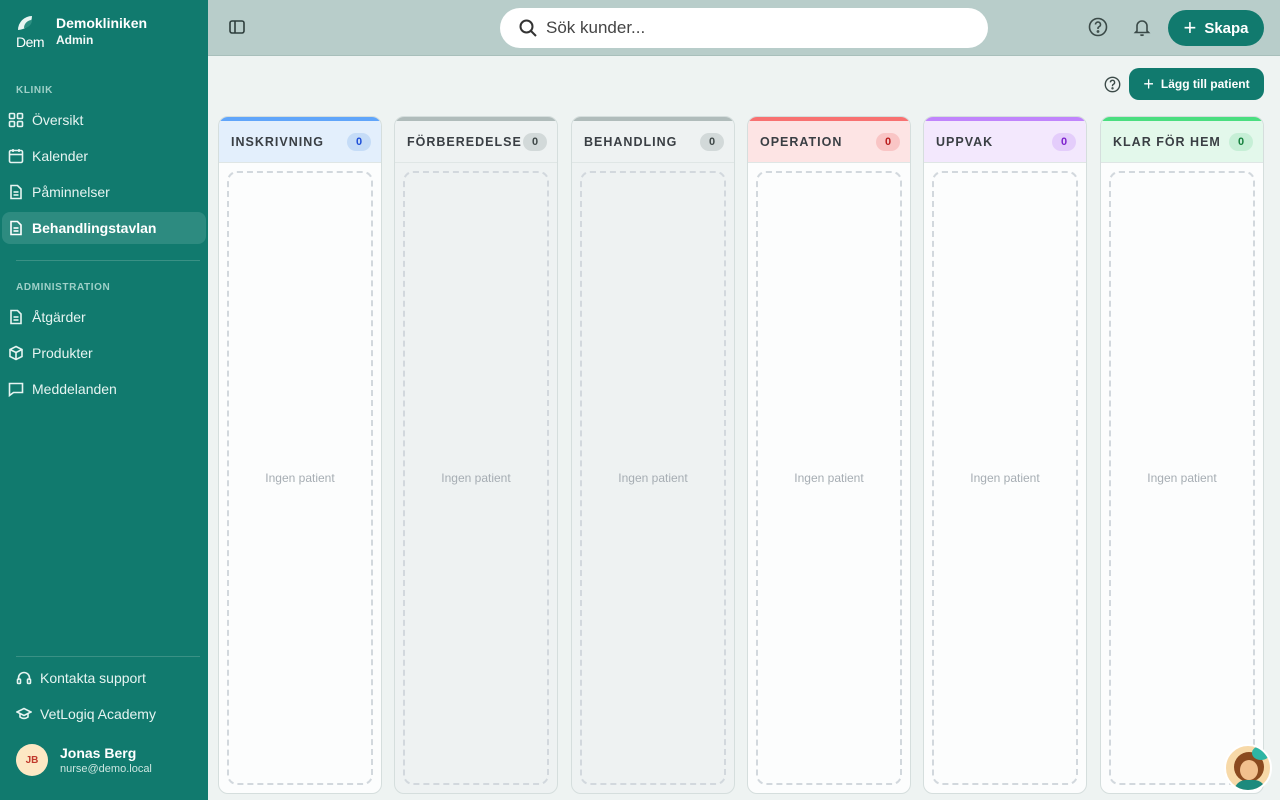  Describe the element at coordinates (1248, 768) in the screenshot. I see `assistant-avatar-button` at that location.